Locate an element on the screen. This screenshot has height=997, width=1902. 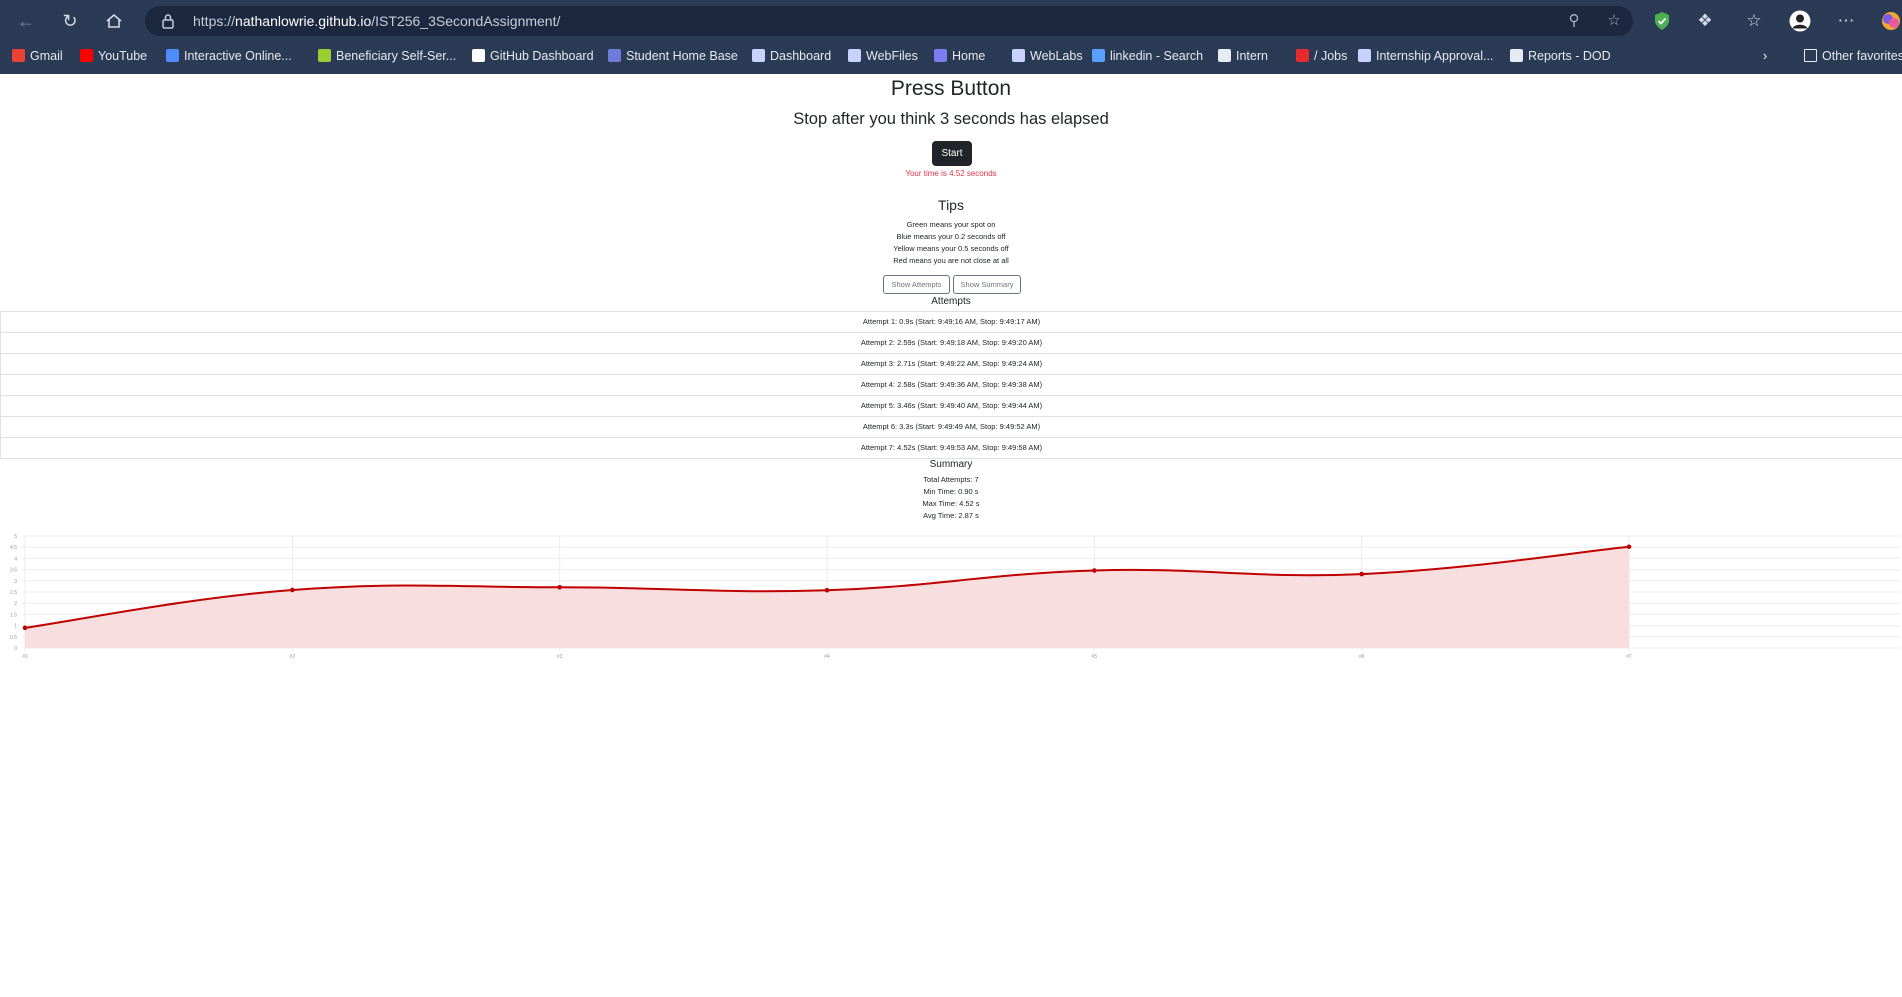
show-summary-button: Show Summary is located at coordinates (987, 284).